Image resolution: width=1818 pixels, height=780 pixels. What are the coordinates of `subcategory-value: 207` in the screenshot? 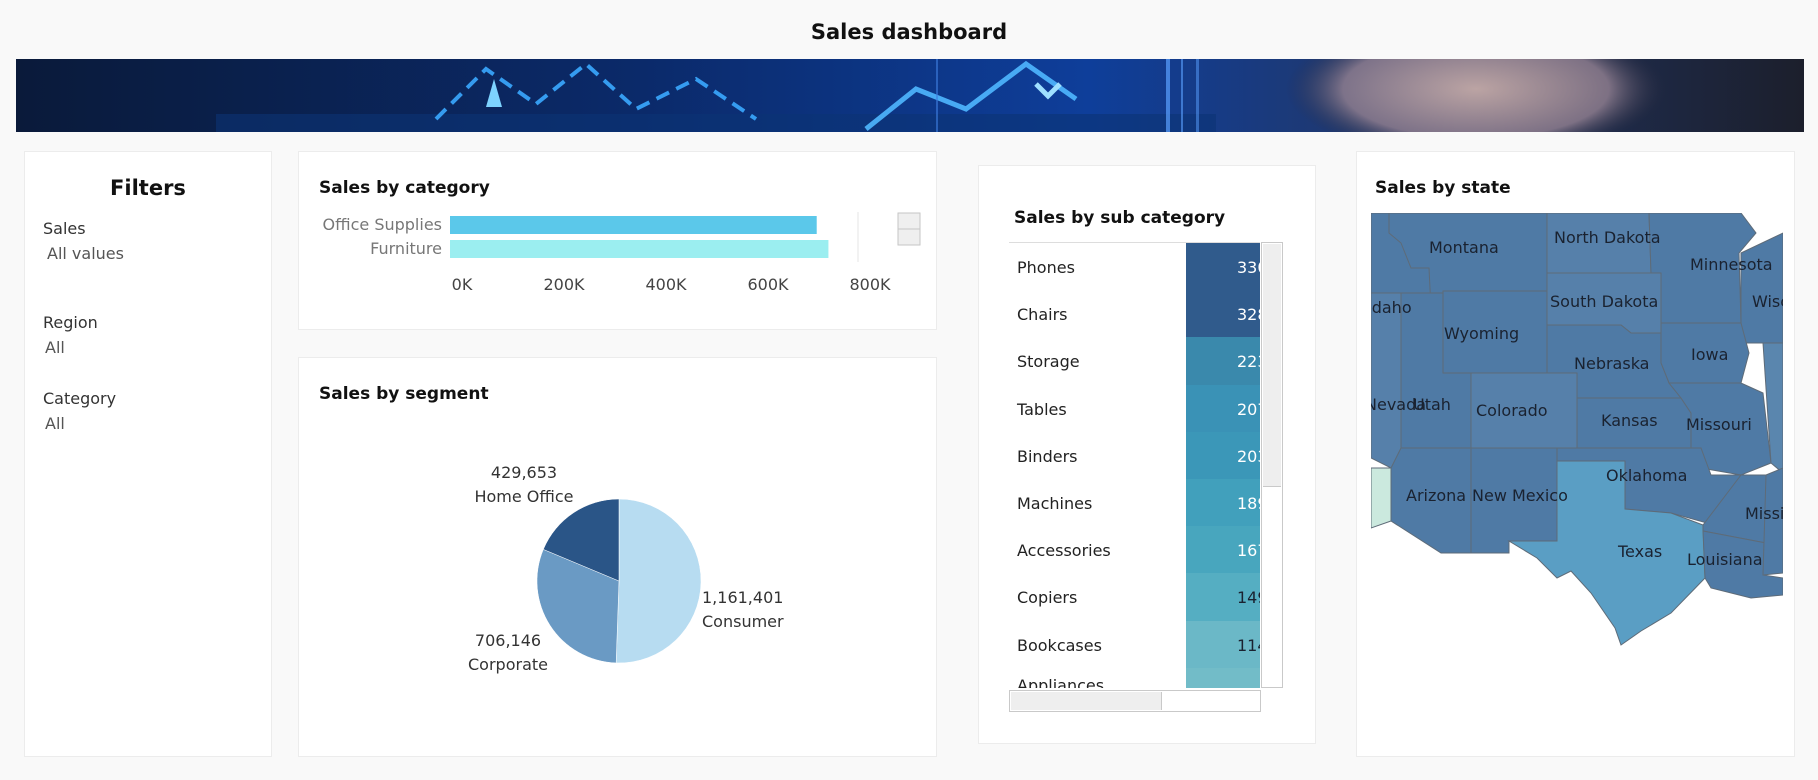 It's located at (1248, 409).